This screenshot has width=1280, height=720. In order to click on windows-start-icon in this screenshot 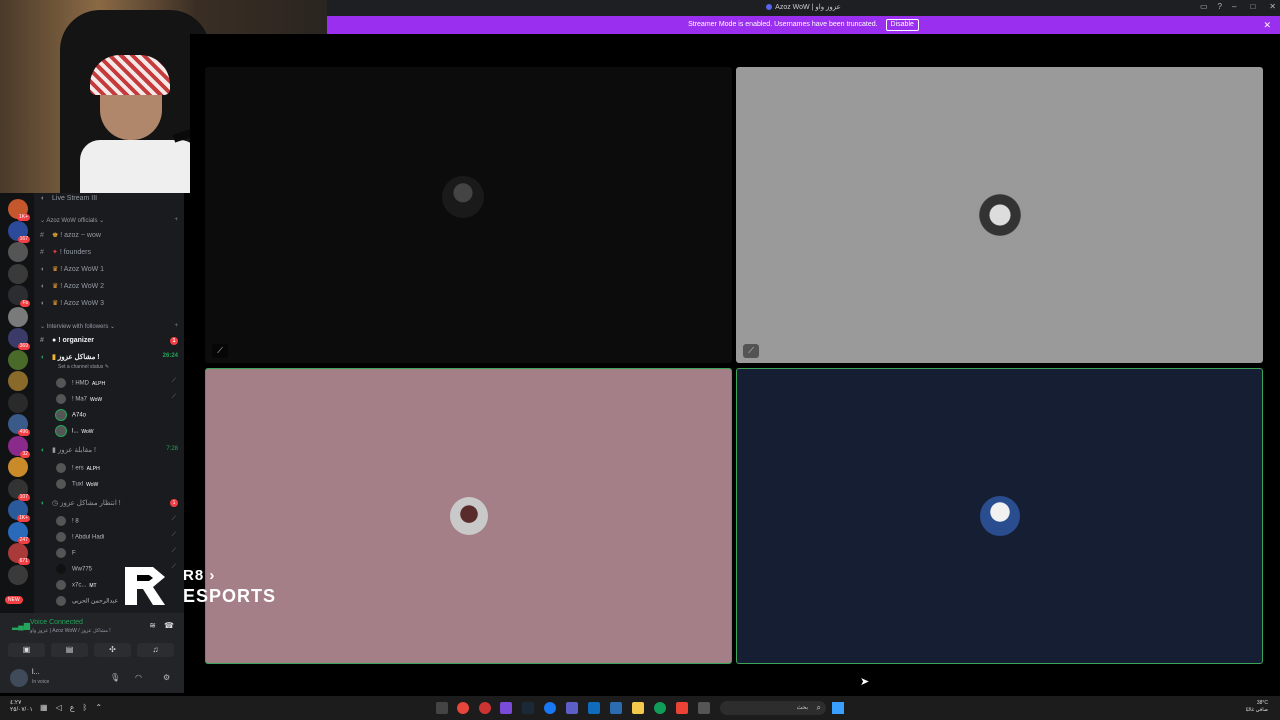, I will do `click(838, 708)`.